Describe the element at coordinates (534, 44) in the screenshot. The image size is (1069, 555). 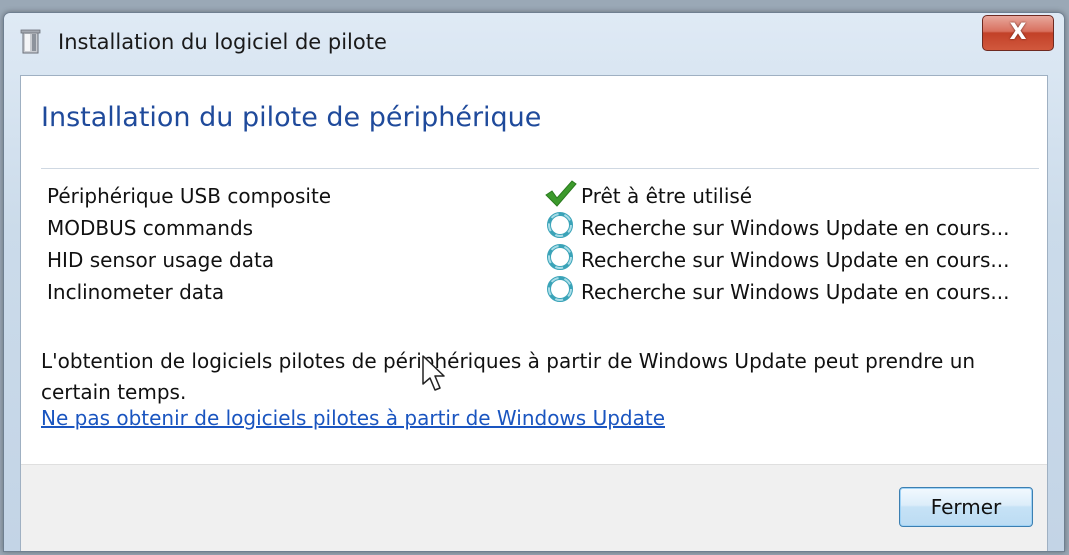
I see `title-bar: Installation du logiciel de pilote X` at that location.